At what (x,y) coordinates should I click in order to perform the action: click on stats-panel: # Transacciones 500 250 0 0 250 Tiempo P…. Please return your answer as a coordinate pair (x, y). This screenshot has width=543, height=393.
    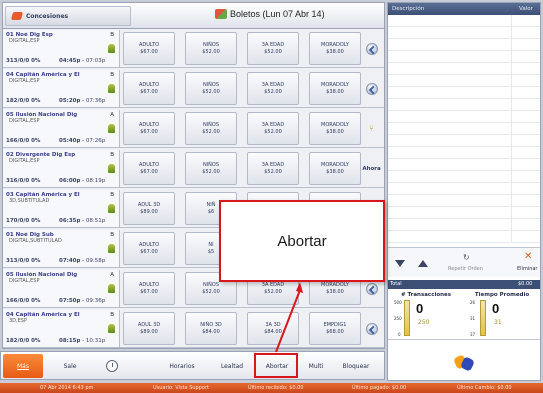
    Looking at the image, I should click on (464, 315).